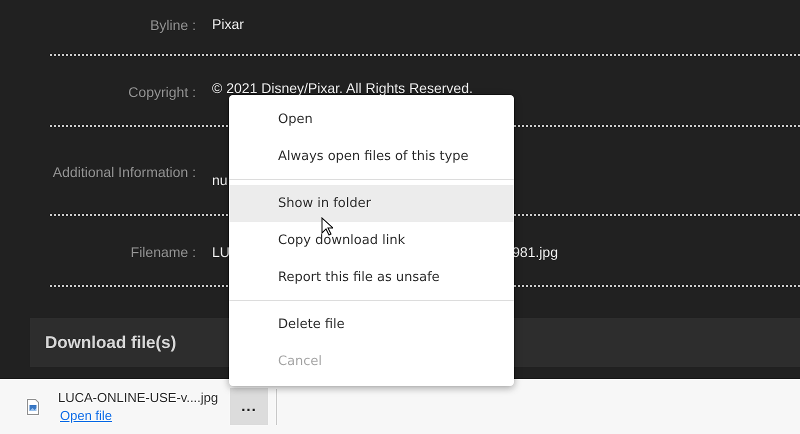 The image size is (800, 434). Describe the element at coordinates (163, 251) in the screenshot. I see `field-label: Filename :` at that location.